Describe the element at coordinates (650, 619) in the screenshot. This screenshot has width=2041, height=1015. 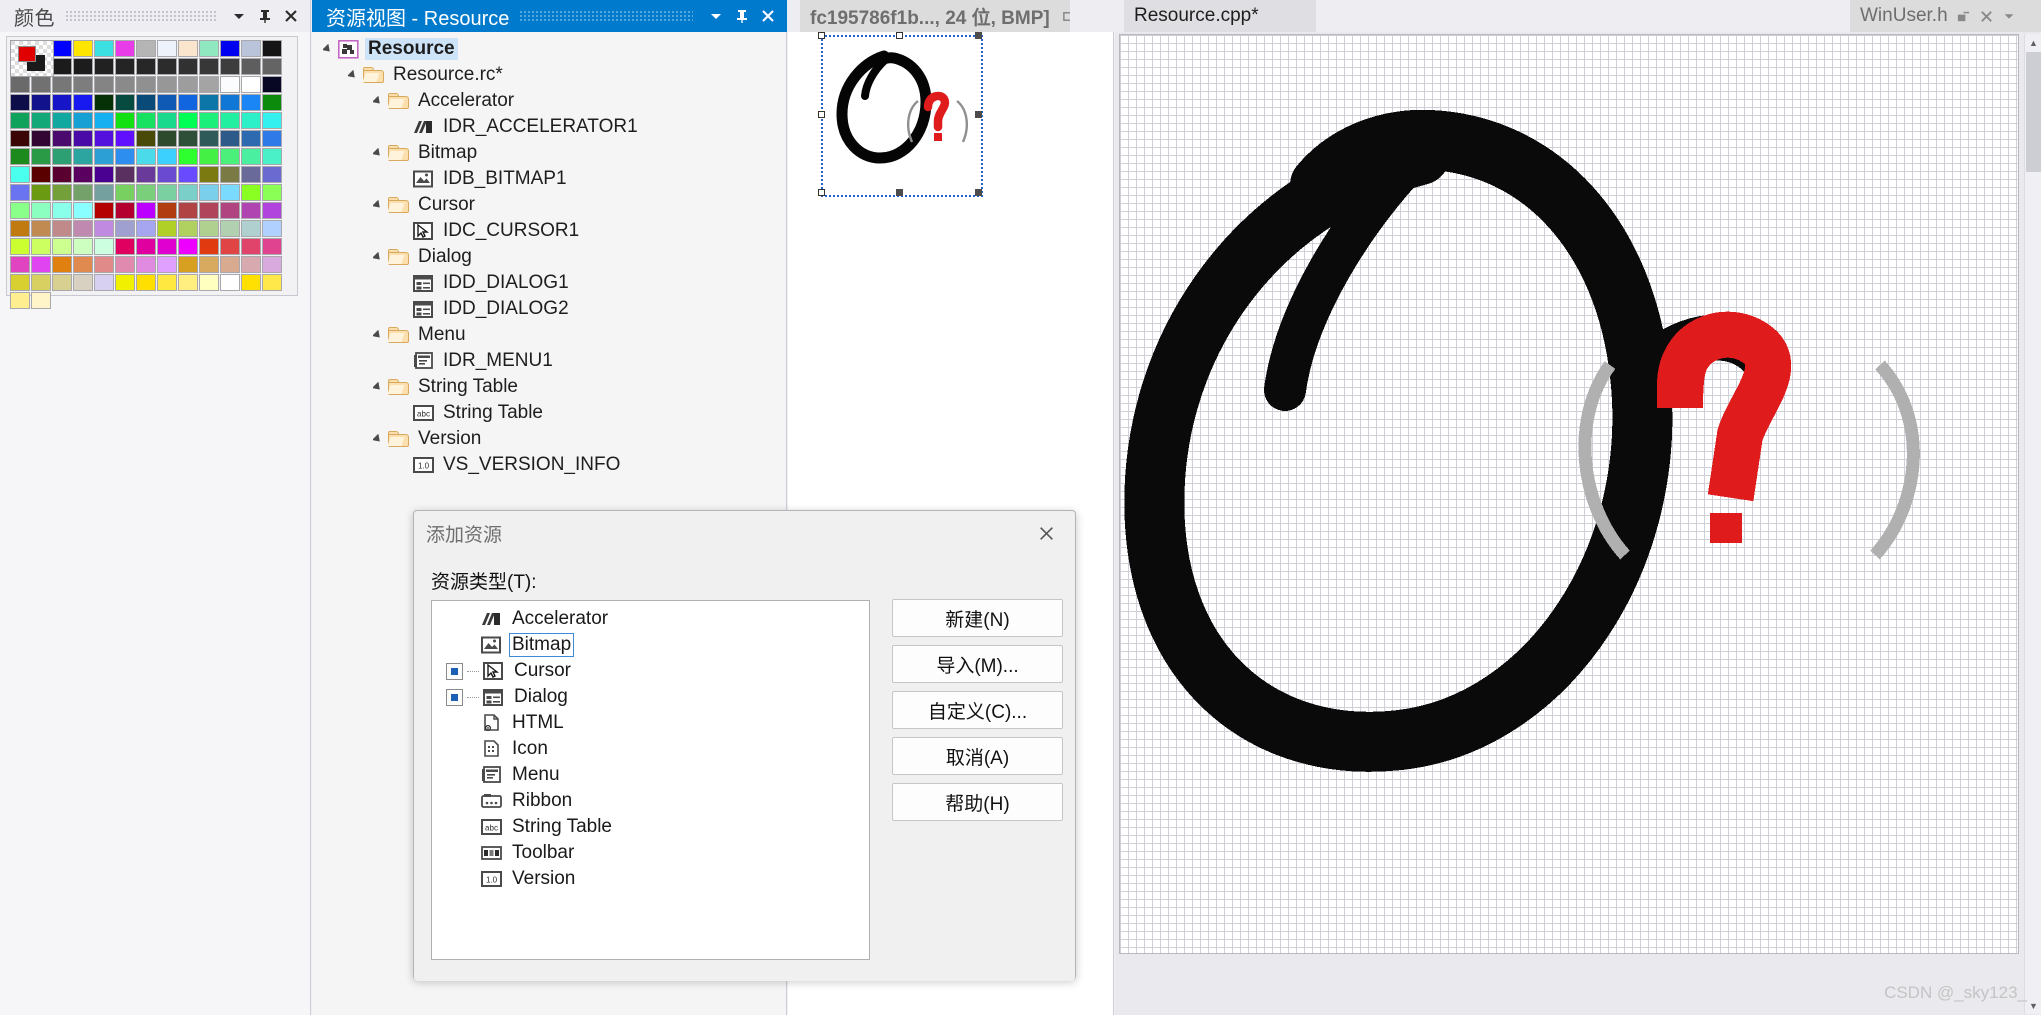
I see `resource-type-item-accelerator: Accelerator` at that location.